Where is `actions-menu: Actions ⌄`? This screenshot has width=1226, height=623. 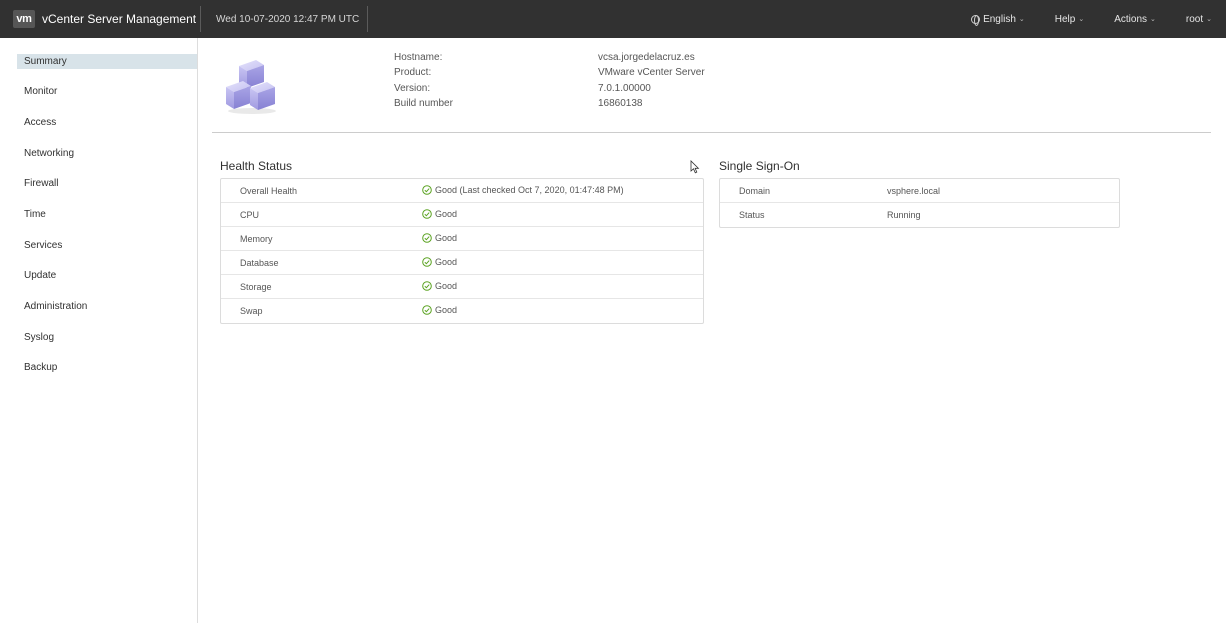 actions-menu: Actions ⌄ is located at coordinates (1135, 19).